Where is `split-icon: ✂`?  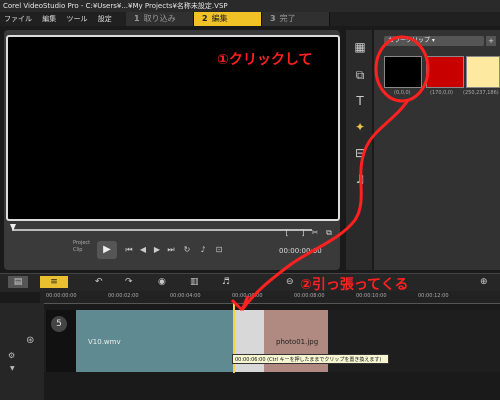 split-icon: ✂ is located at coordinates (315, 233).